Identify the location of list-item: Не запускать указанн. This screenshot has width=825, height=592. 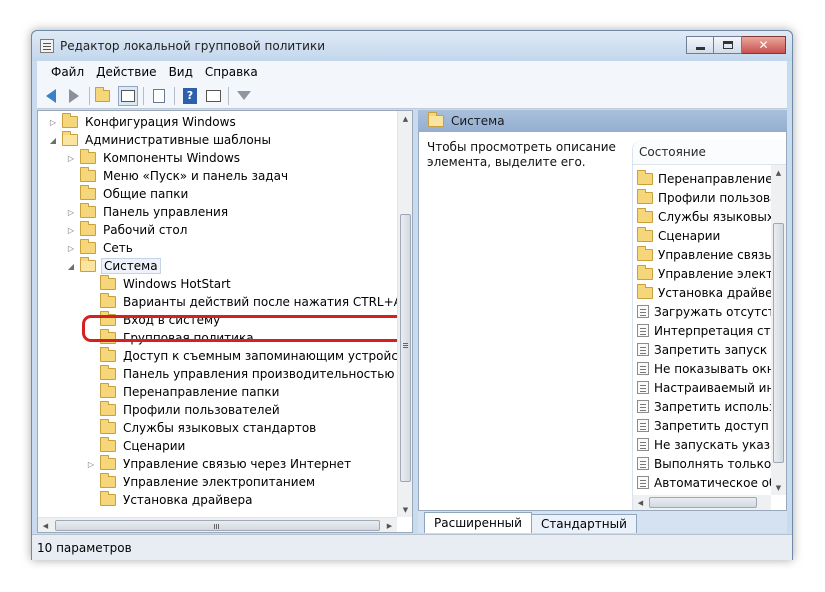
(711, 444).